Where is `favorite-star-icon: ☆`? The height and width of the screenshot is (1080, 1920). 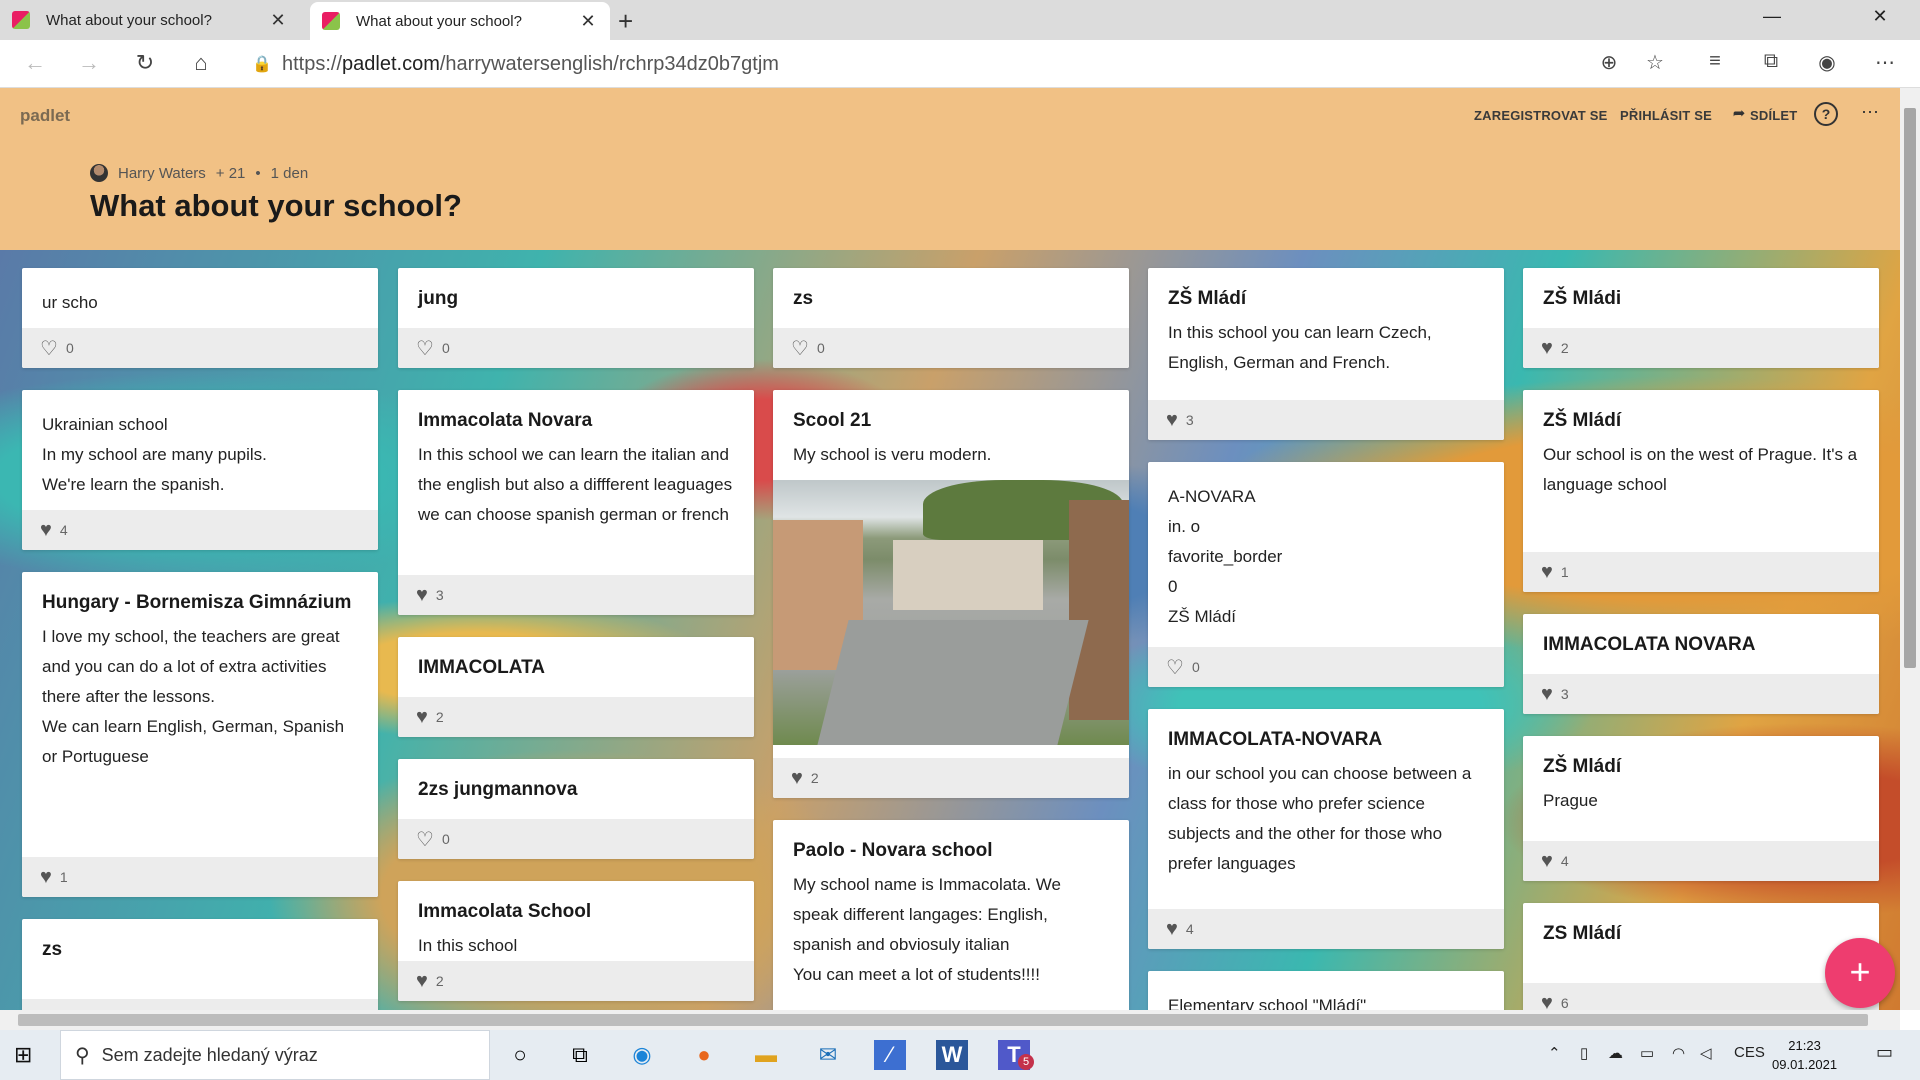 favorite-star-icon: ☆ is located at coordinates (1655, 62).